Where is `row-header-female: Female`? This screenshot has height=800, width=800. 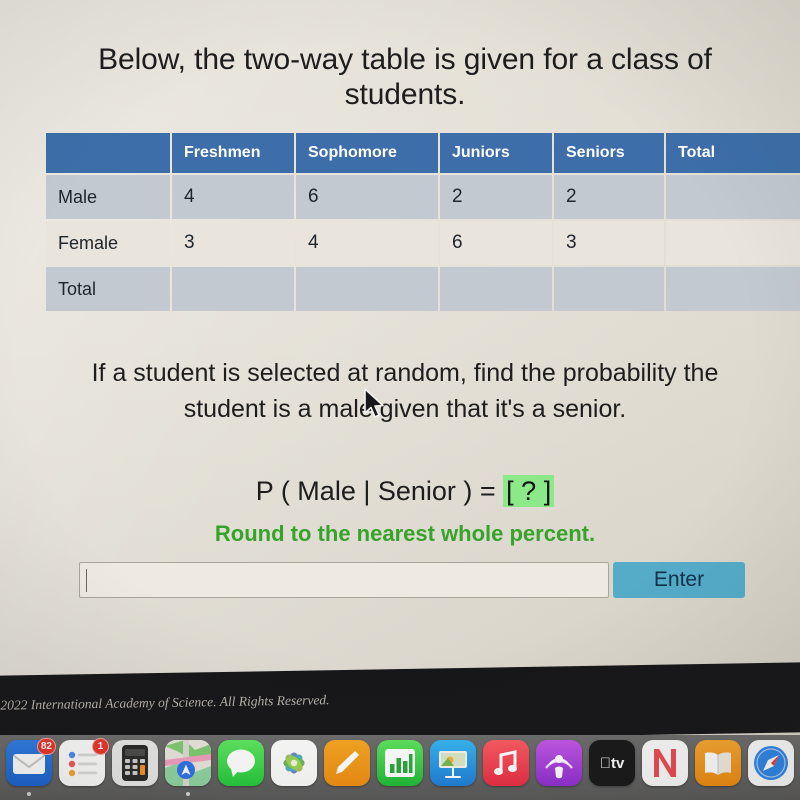
row-header-female: Female is located at coordinates (108, 243).